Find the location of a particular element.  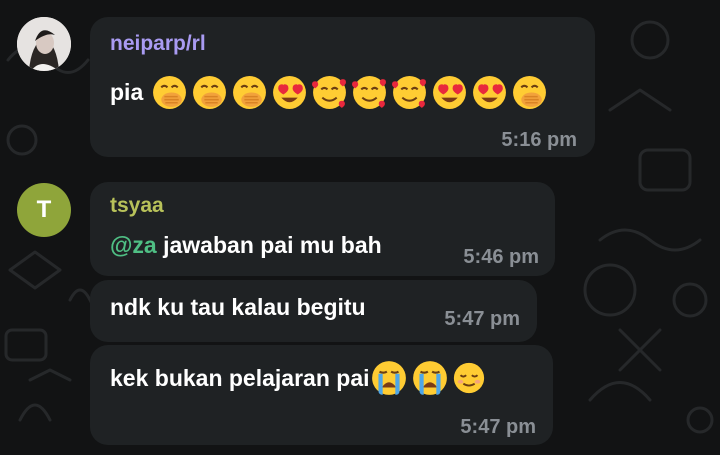

profile-photo-icon is located at coordinates (44, 44).